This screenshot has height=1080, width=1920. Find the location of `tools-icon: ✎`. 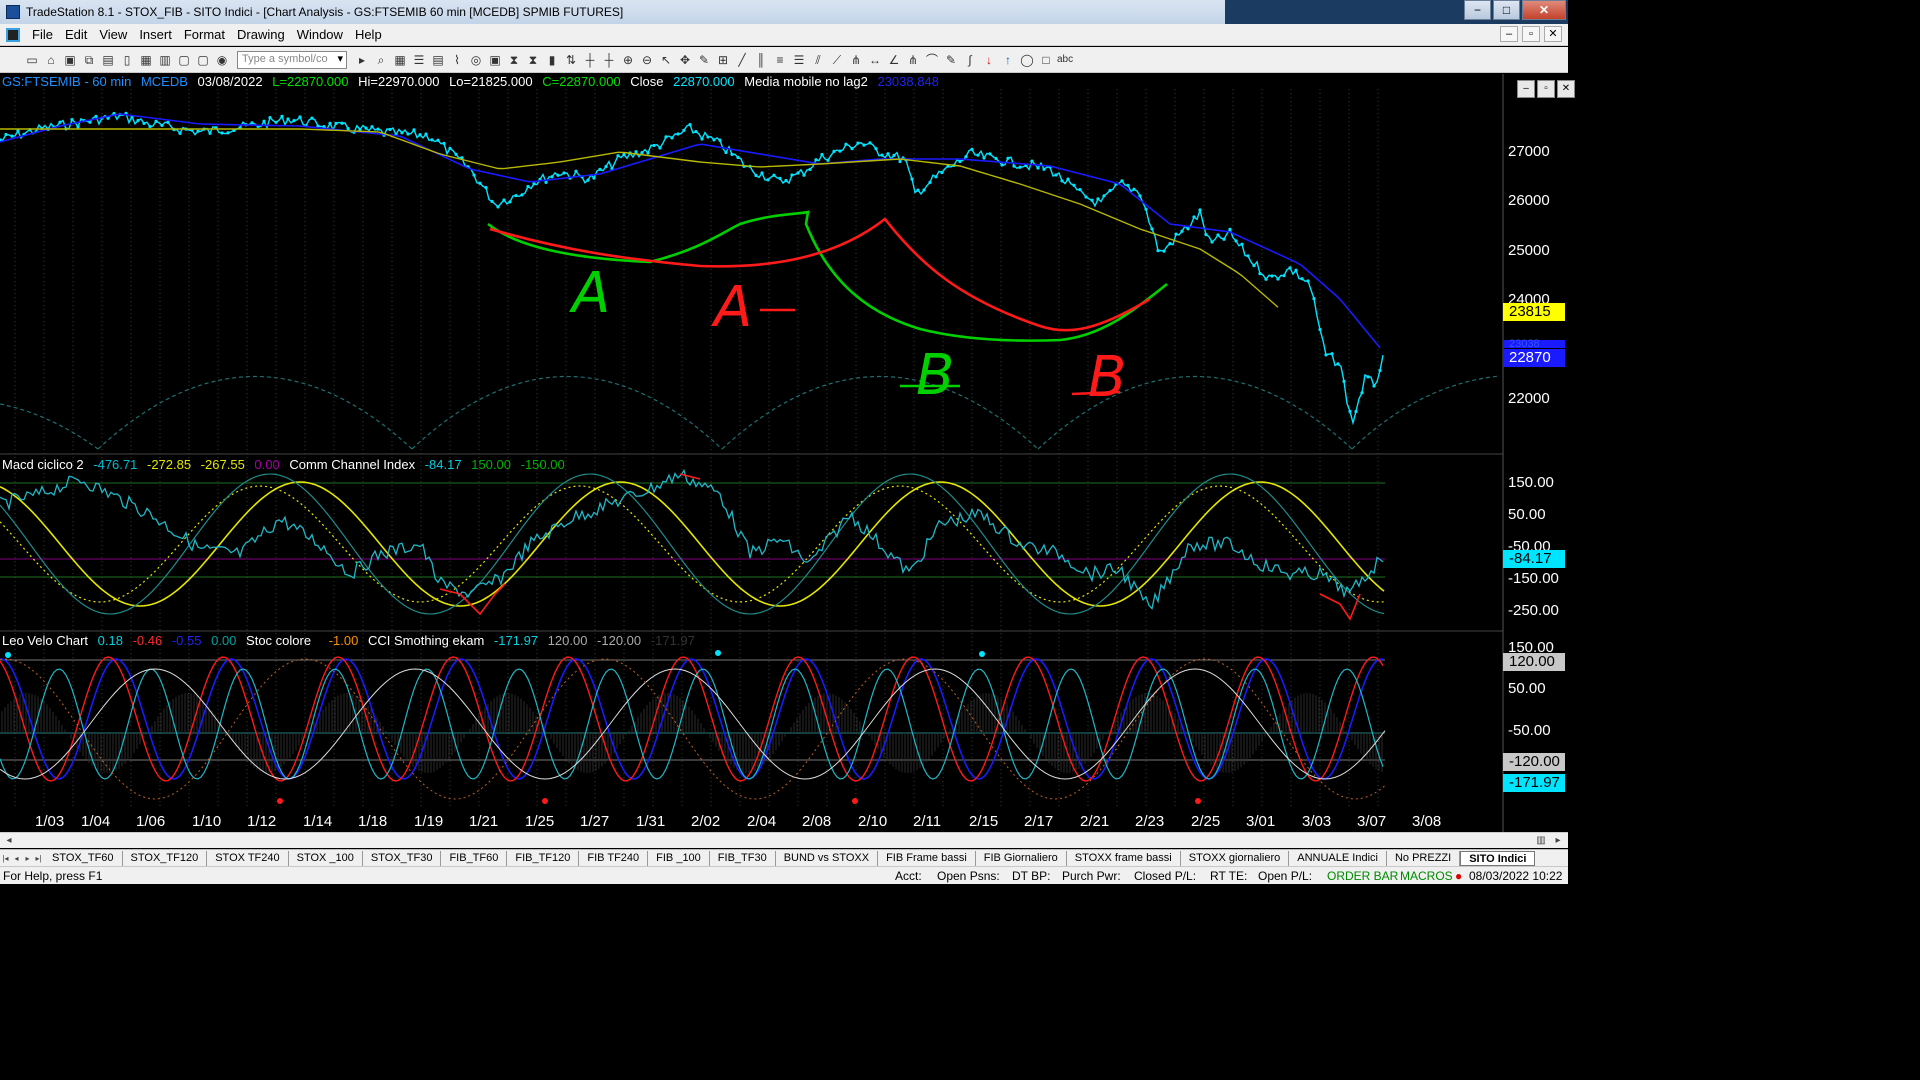

tools-icon: ✎ is located at coordinates (704, 60).